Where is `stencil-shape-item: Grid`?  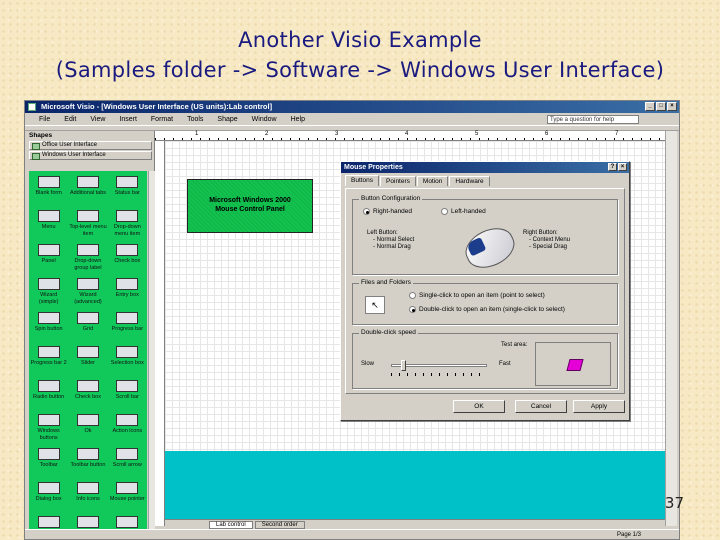 stencil-shape-item: Grid is located at coordinates (87, 329).